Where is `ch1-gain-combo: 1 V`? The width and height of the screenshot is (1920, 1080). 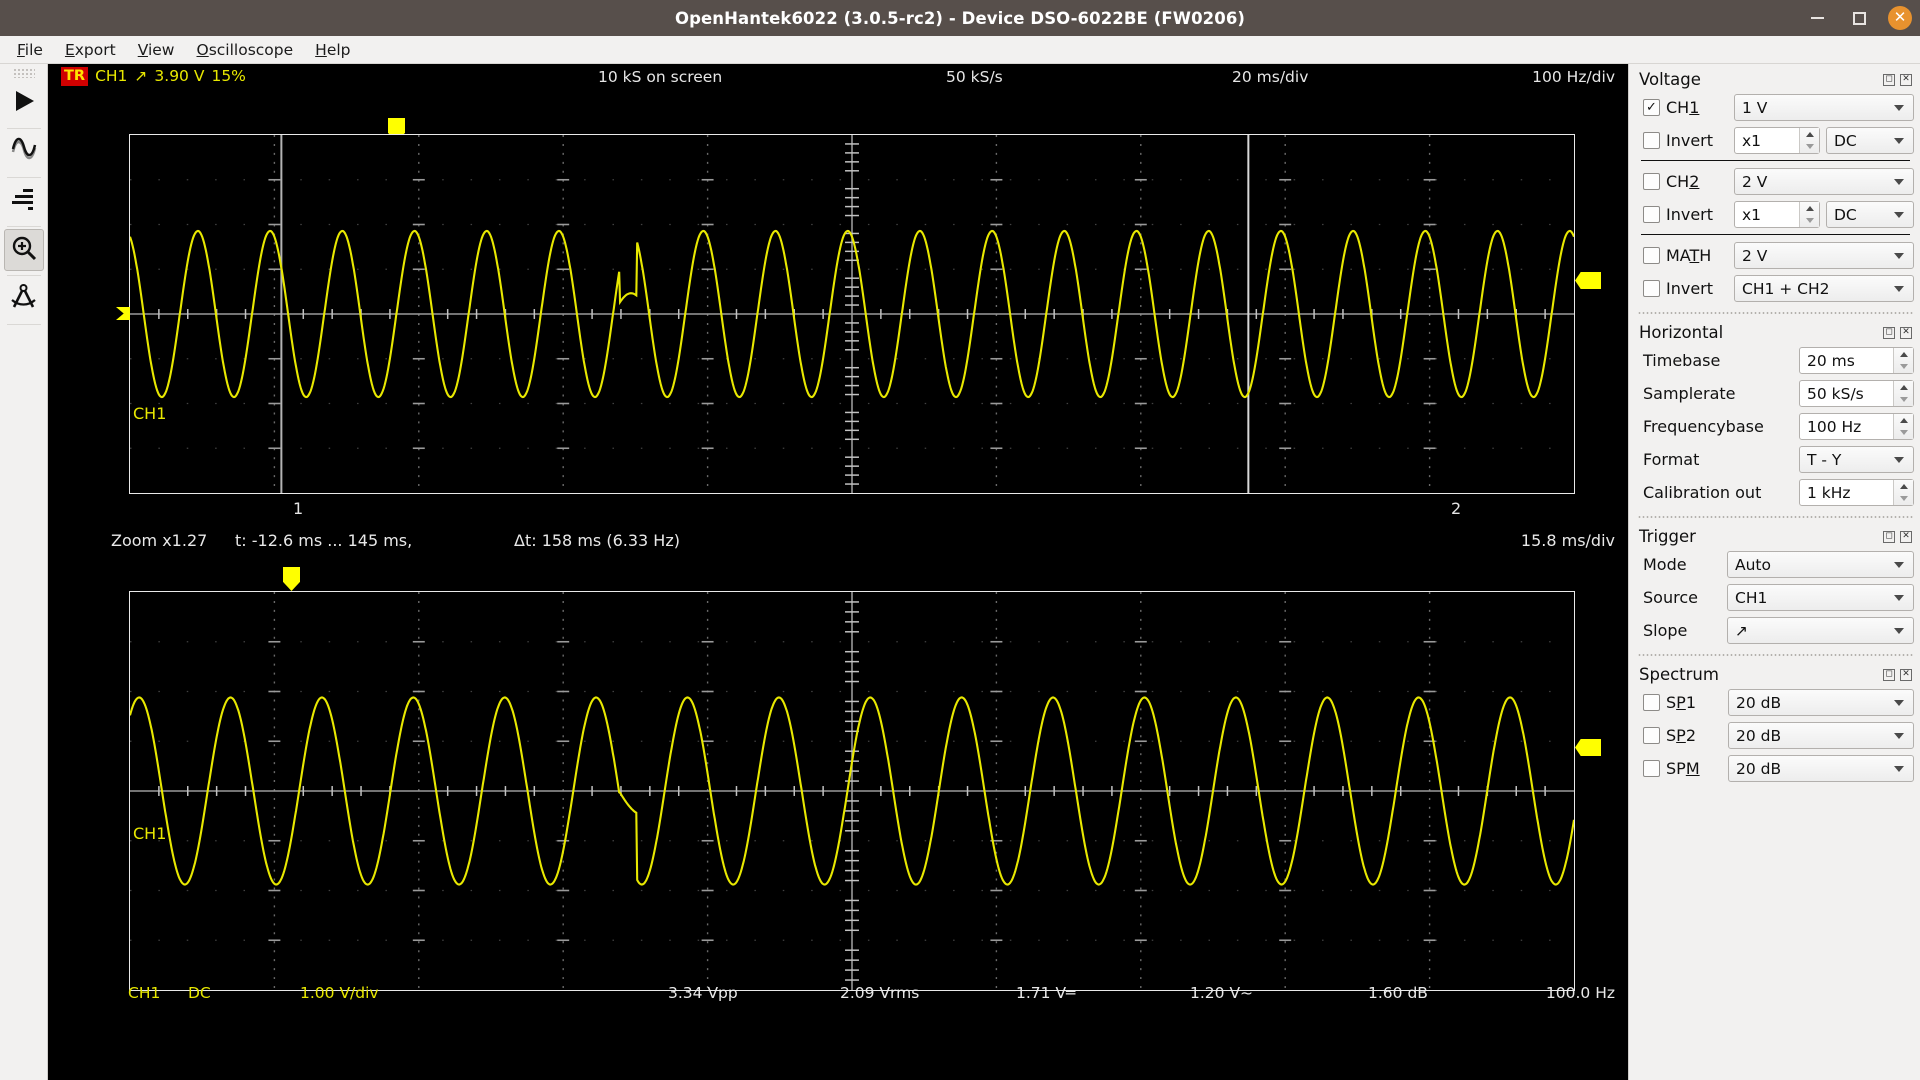 ch1-gain-combo: 1 V is located at coordinates (1824, 107).